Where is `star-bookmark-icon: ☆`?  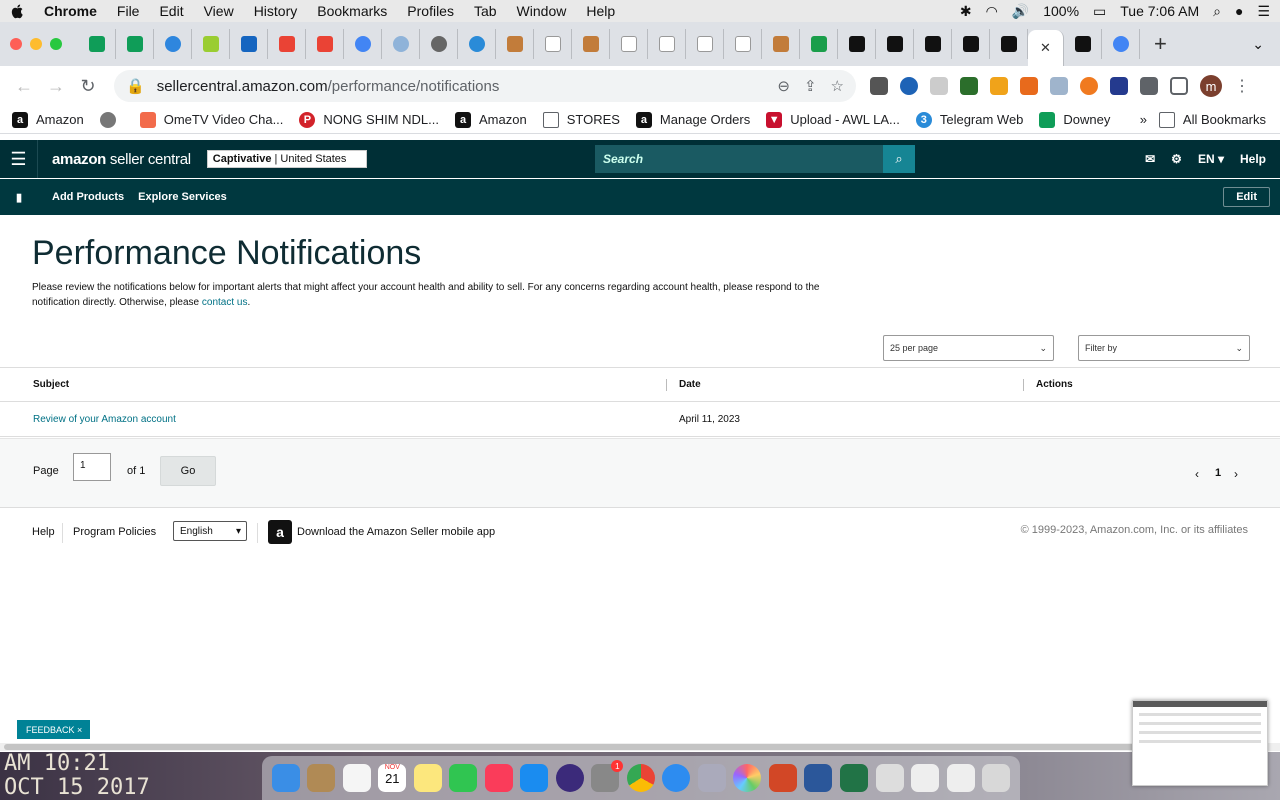
star-bookmark-icon: ☆ is located at coordinates (837, 86).